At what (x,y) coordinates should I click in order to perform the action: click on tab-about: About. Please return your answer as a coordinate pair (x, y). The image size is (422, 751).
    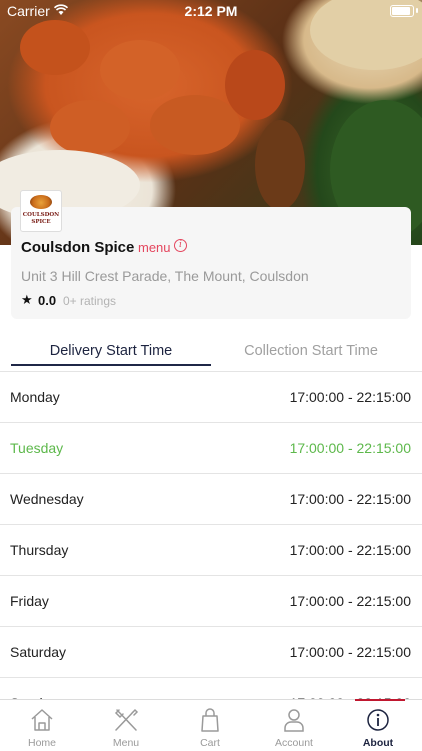
    Looking at the image, I should click on (378, 725).